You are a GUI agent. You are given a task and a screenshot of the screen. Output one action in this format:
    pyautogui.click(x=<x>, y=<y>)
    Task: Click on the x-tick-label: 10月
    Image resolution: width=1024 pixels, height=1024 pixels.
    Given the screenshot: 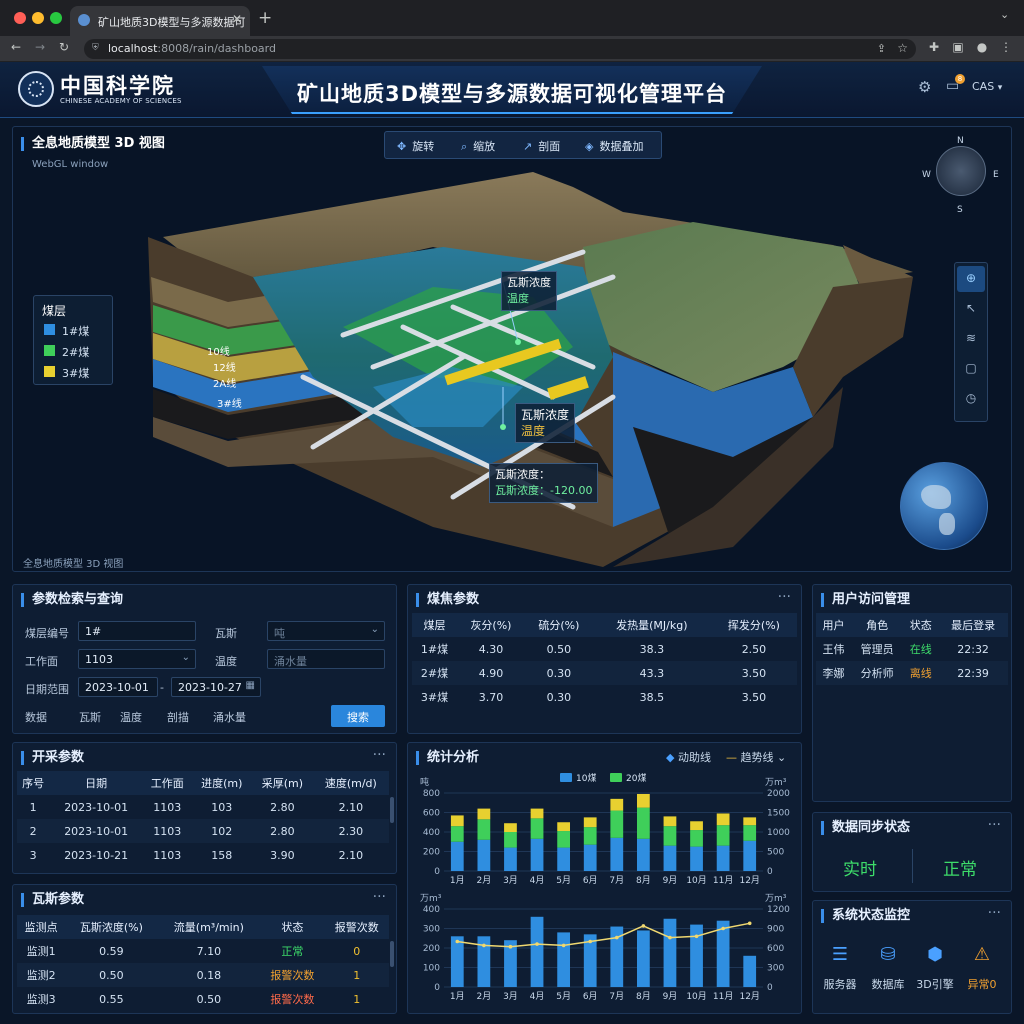 What is the action you would take?
    pyautogui.click(x=696, y=880)
    